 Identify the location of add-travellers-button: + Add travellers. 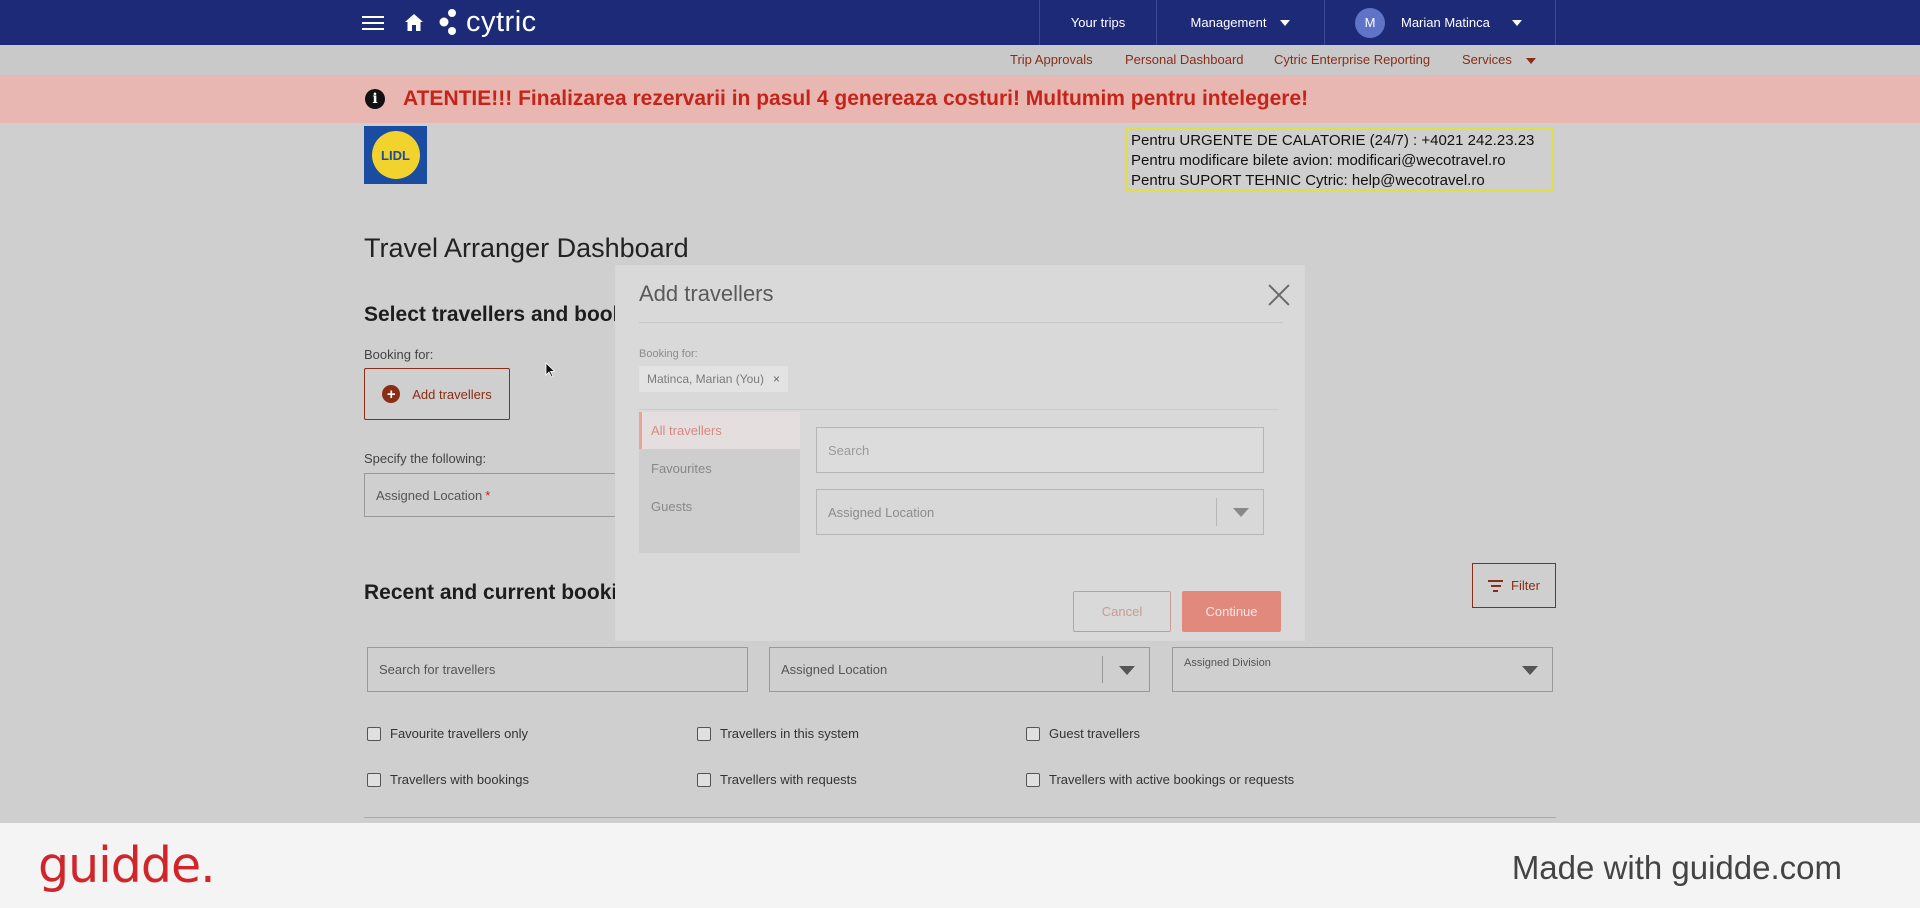
(437, 394).